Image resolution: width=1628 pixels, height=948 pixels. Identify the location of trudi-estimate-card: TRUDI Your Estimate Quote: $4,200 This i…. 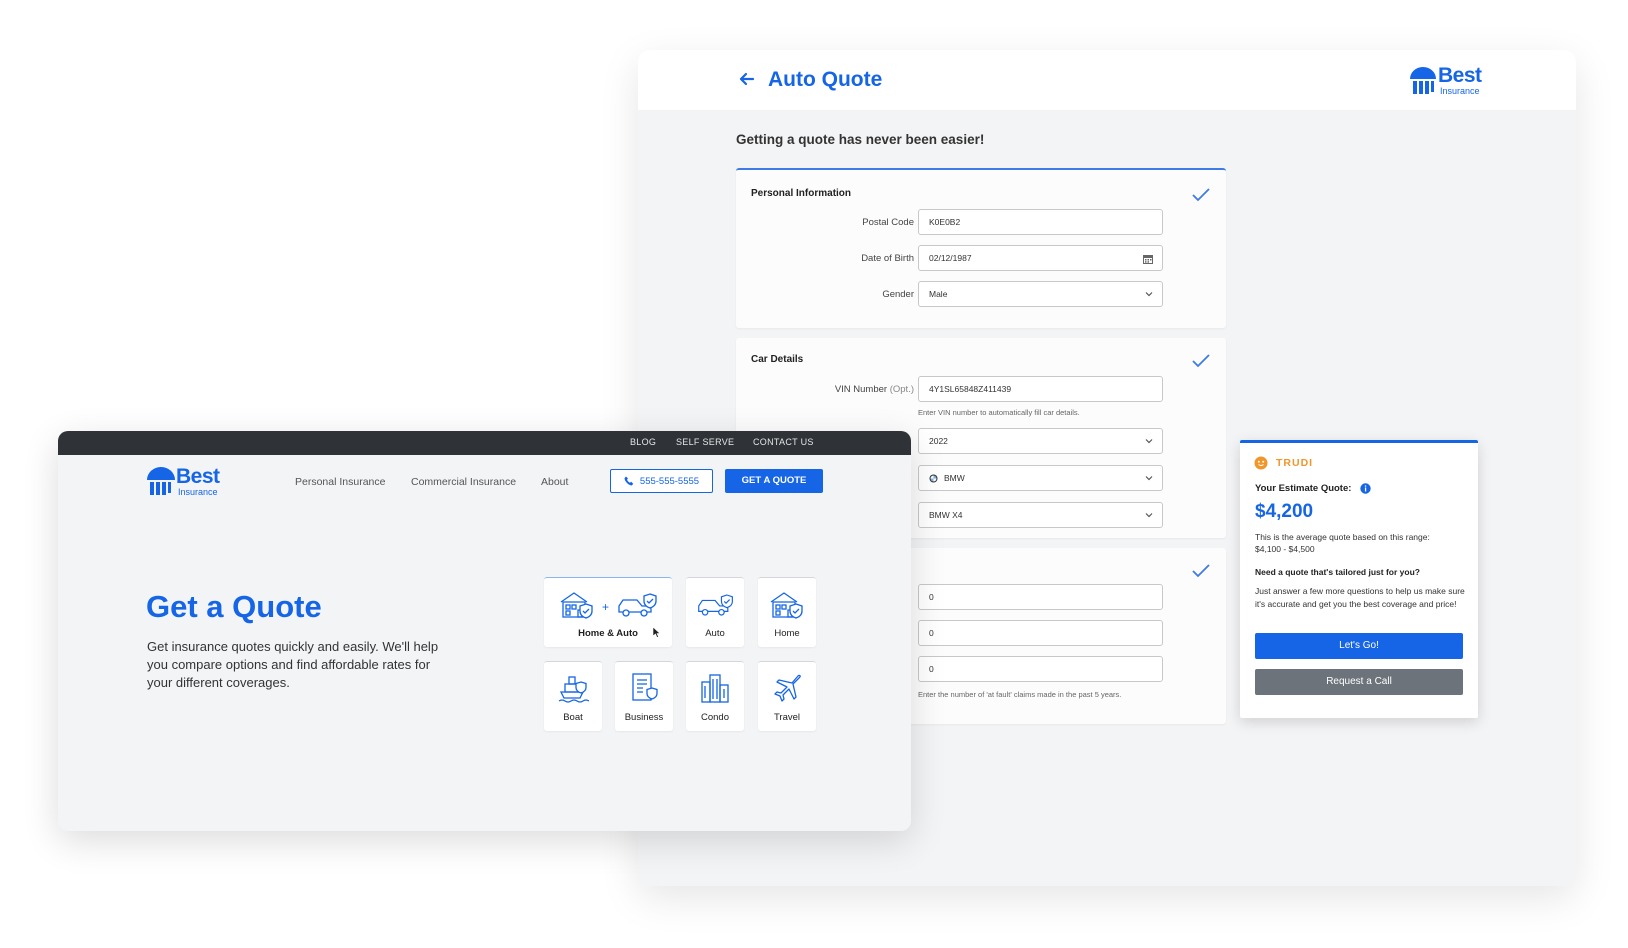
(1359, 579).